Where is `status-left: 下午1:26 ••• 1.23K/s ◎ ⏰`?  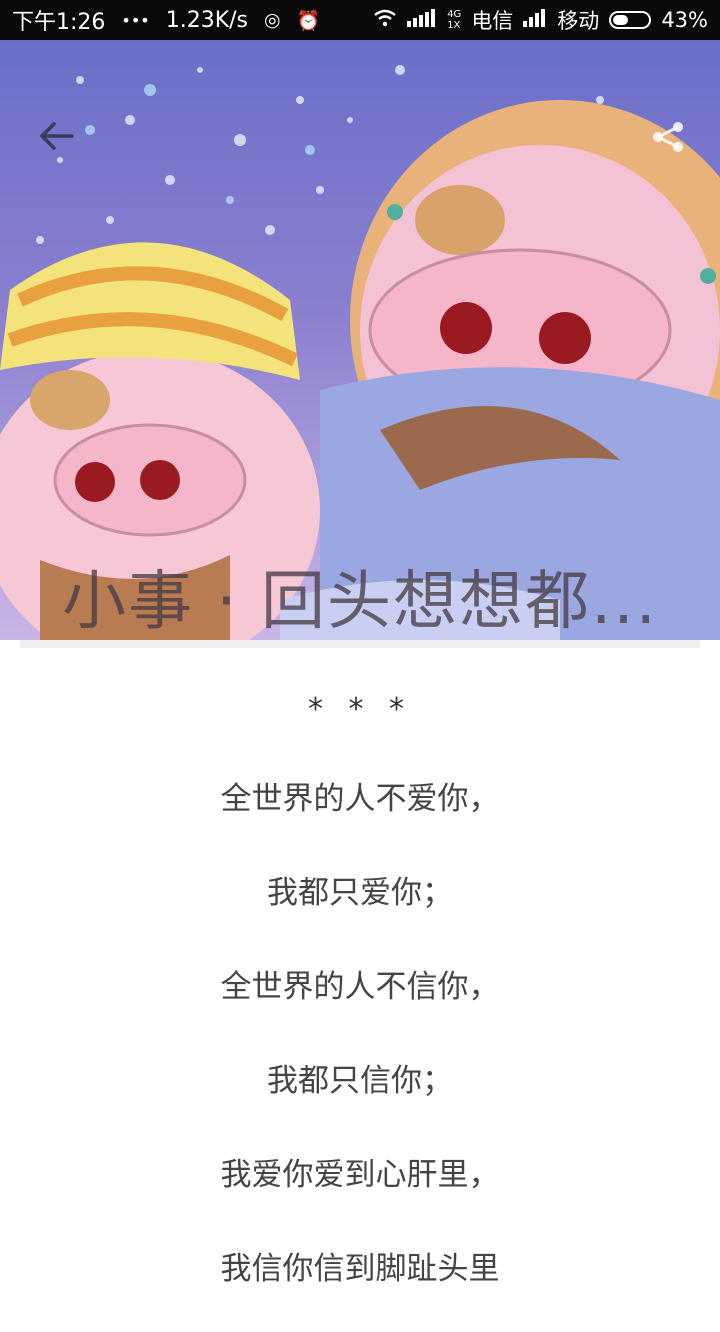 status-left: 下午1:26 ••• 1.23K/s ◎ ⏰ is located at coordinates (166, 20).